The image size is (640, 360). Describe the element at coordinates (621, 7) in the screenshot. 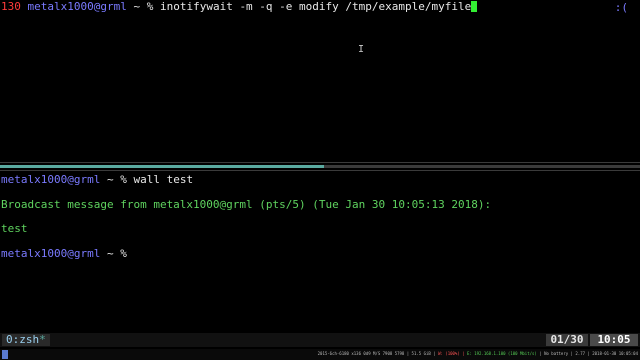

I see `exit-status-face: :(` at that location.